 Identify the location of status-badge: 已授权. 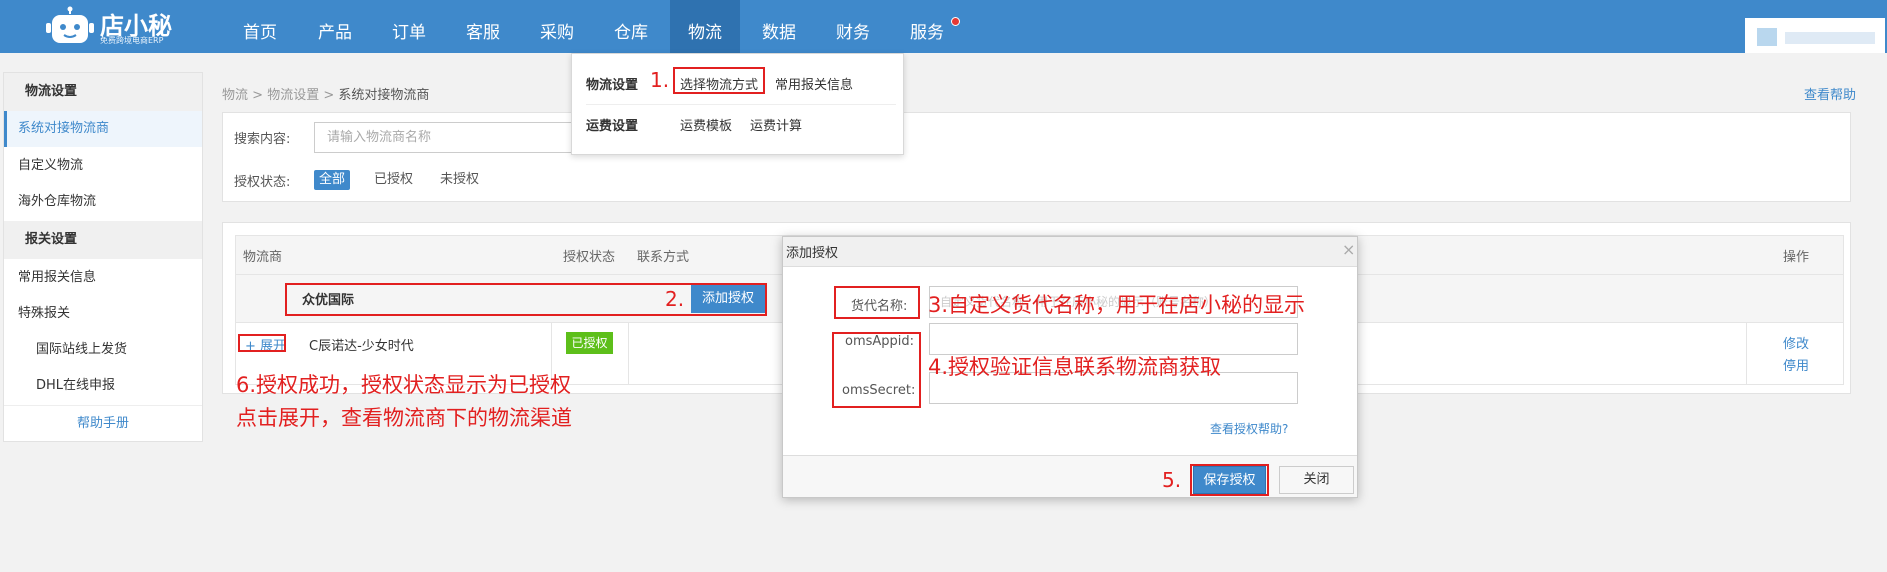
(589, 343).